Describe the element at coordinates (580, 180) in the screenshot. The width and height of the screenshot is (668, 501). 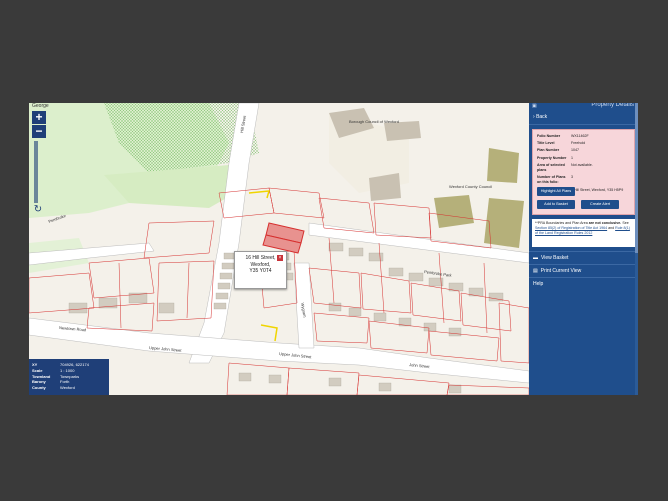
I see `detail-row: Number of Plans on this folio: 3` at that location.